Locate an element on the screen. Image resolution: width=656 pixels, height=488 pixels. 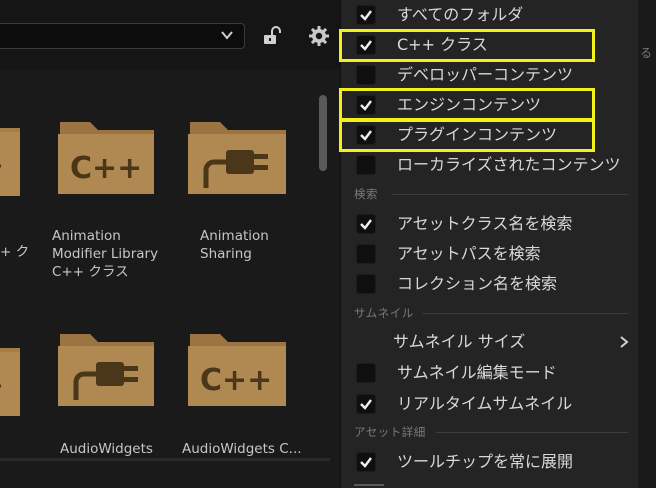
menu-item-plugin-content: プラグインコンテンツ is located at coordinates (490, 135).